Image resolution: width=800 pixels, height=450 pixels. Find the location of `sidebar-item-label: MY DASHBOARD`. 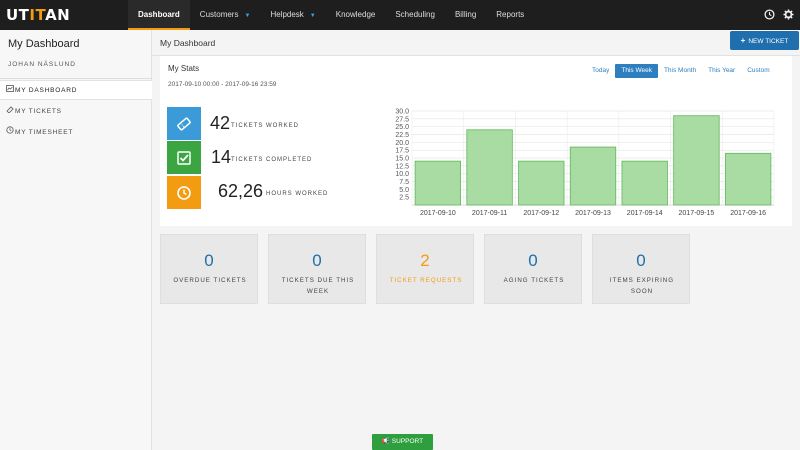

sidebar-item-label: MY DASHBOARD is located at coordinates (46, 90).